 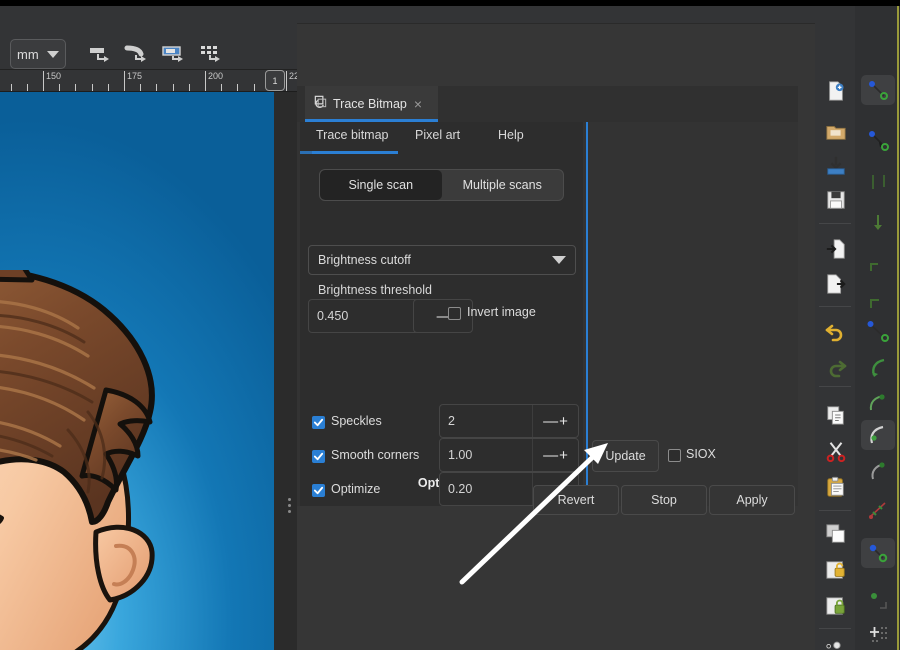 What do you see at coordinates (148, 38) in the screenshot?
I see `command-toolbar: mm` at bounding box center [148, 38].